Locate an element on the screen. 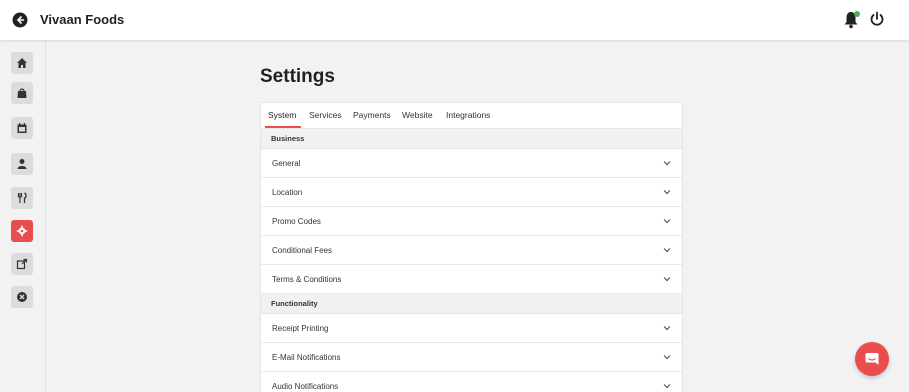  sidebar-item-orders is located at coordinates (22, 93).